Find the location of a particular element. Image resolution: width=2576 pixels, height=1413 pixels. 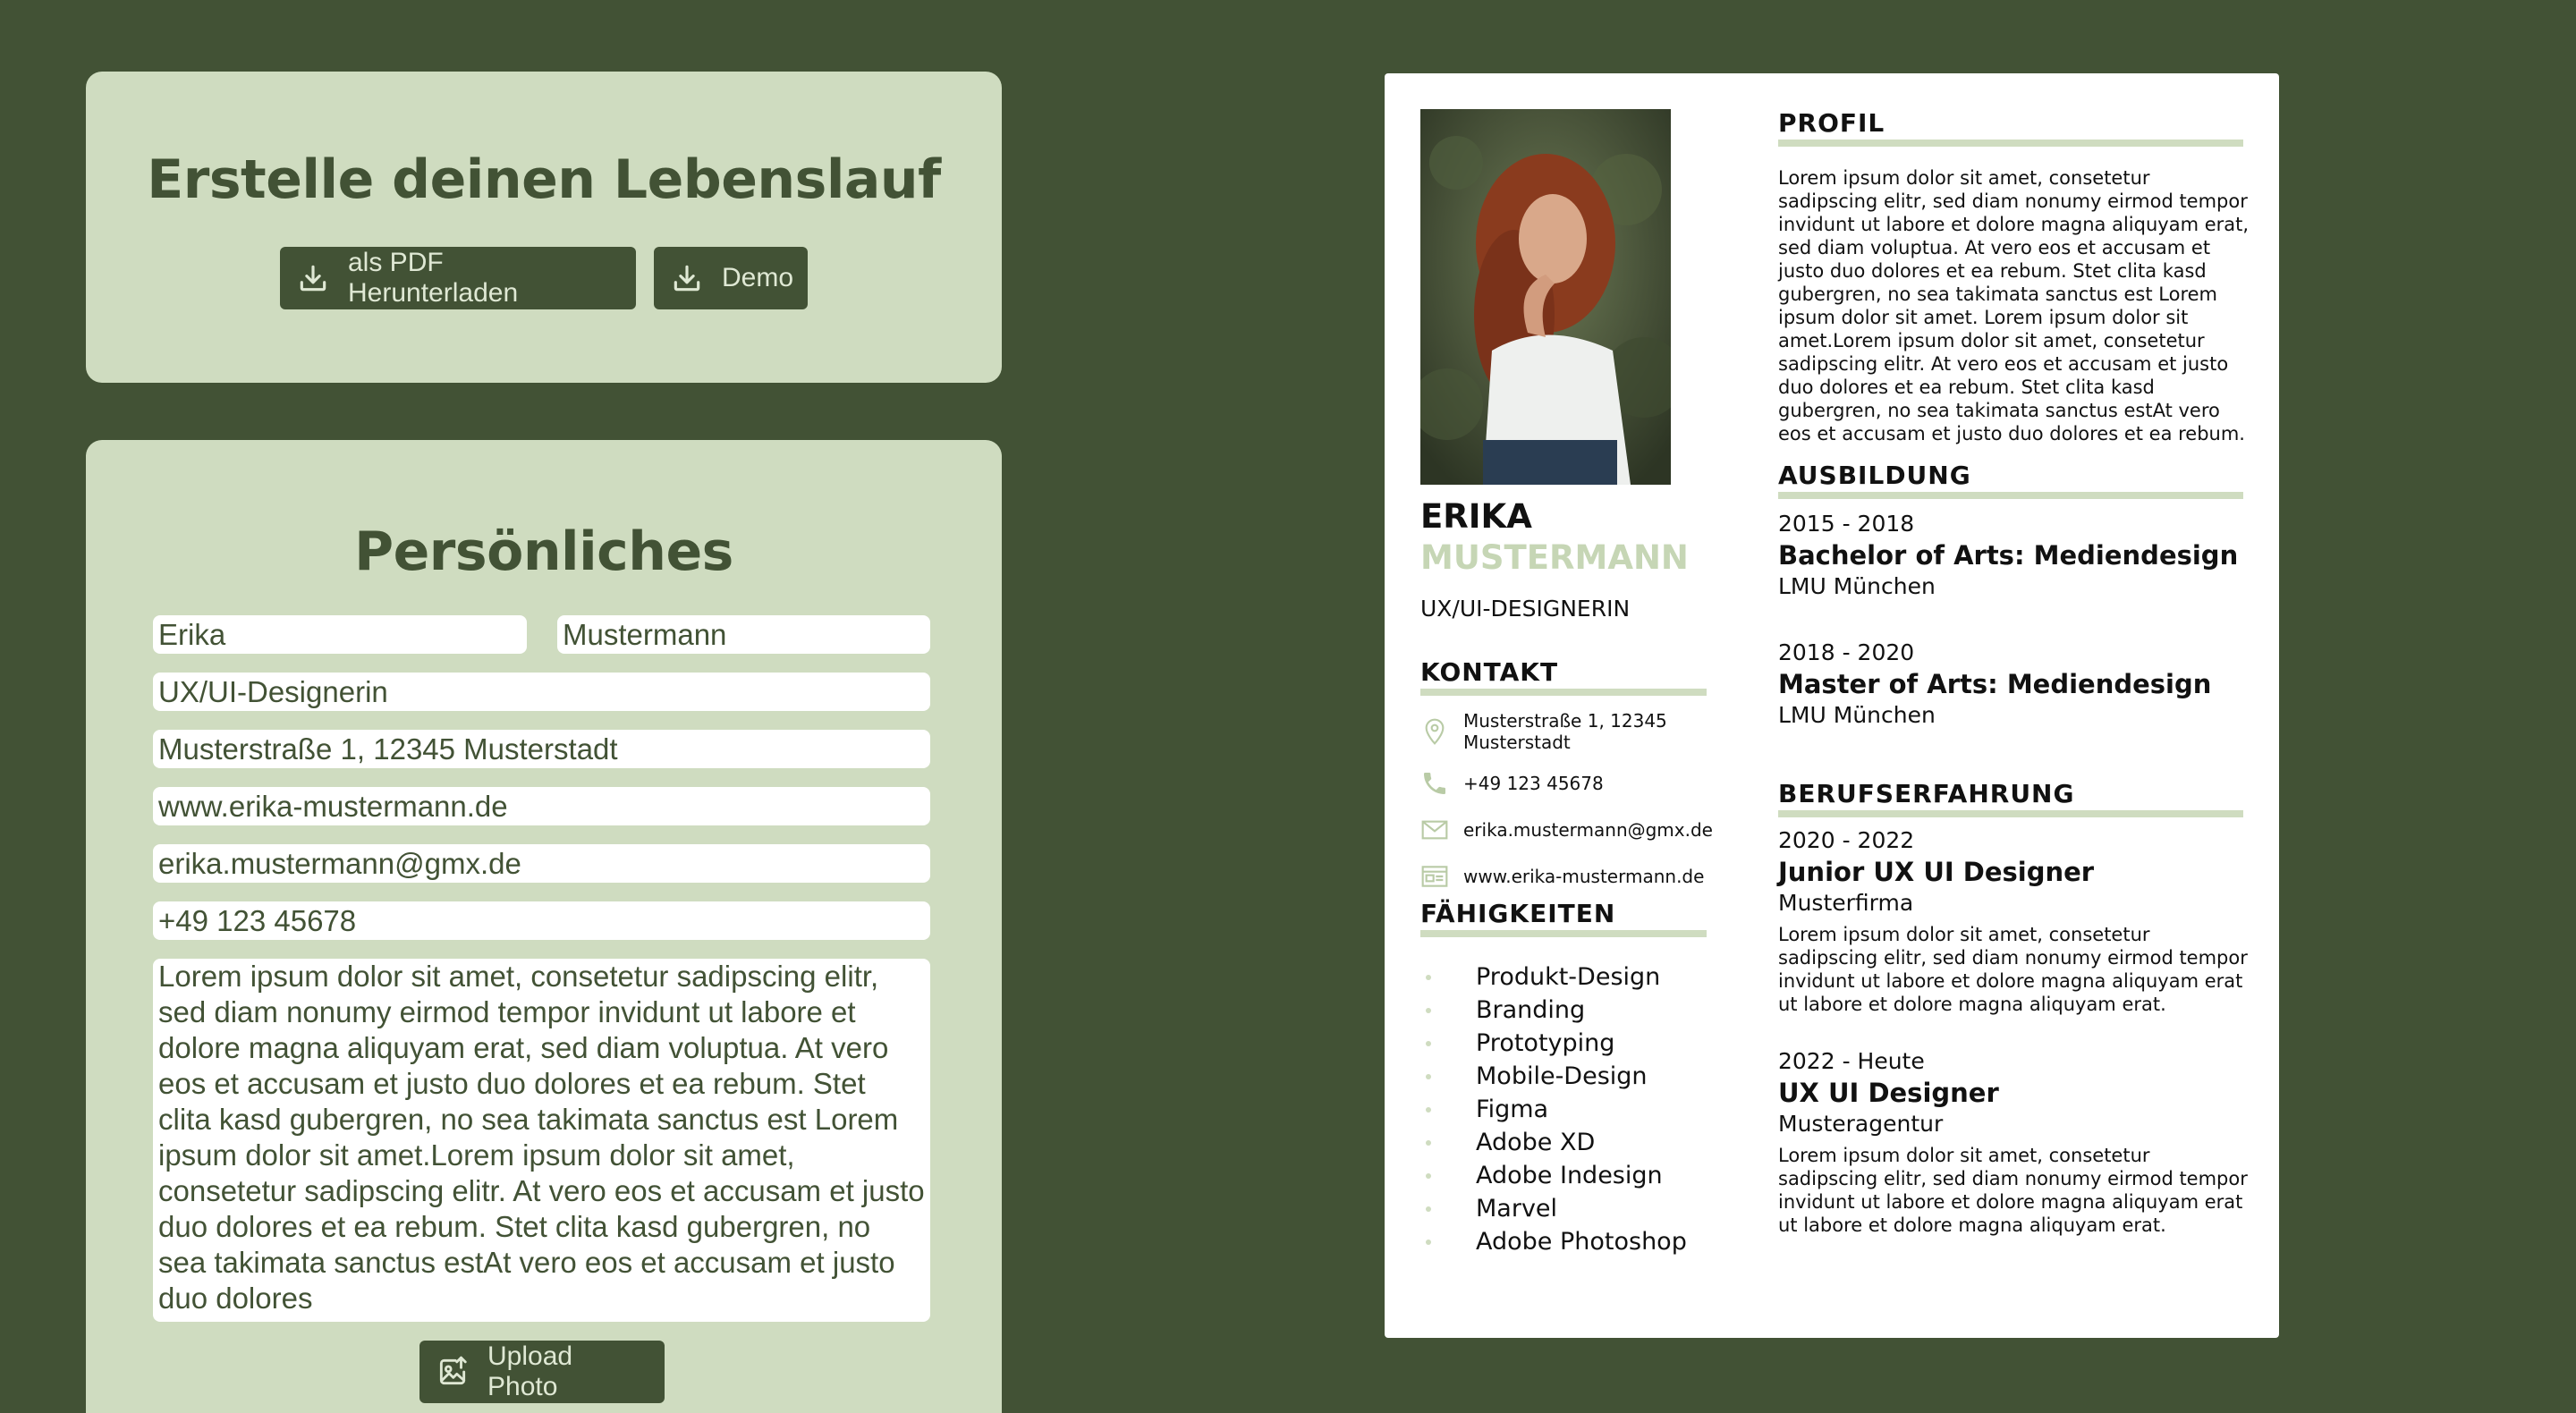

entry-period: 2018 - 2020 is located at coordinates (1846, 652).